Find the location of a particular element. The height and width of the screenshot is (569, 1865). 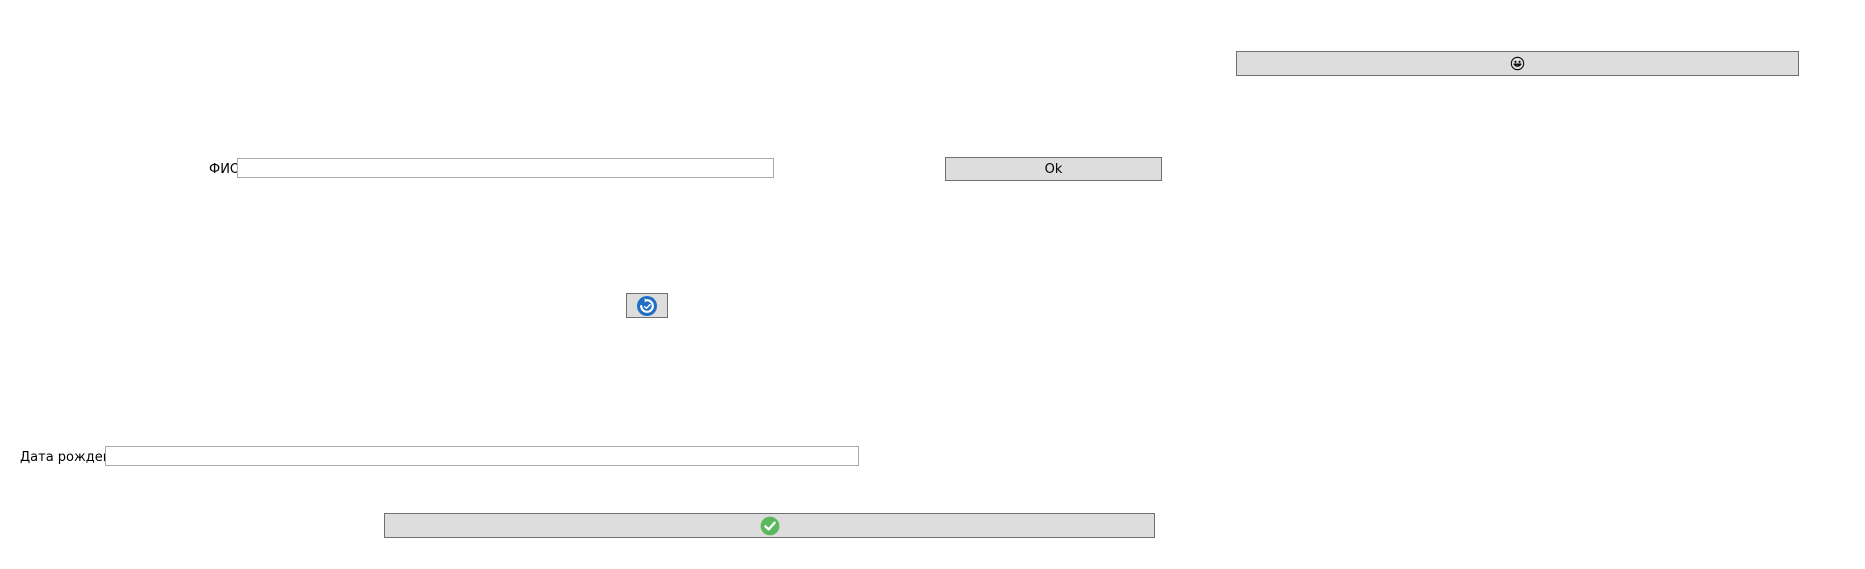

emoji-button is located at coordinates (1517, 63).